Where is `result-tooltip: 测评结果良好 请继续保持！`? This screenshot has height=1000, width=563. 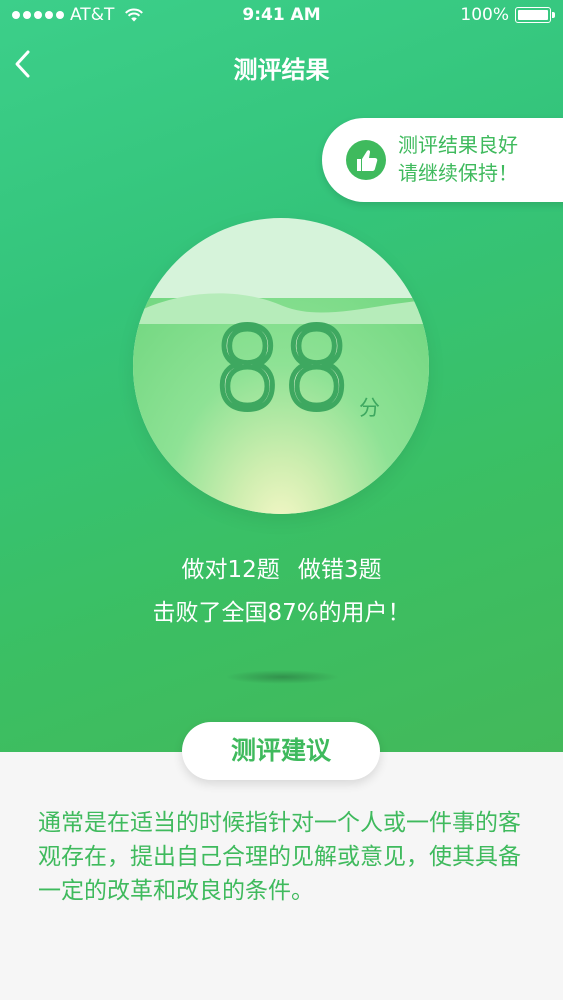
result-tooltip: 测评结果良好 请继续保持！ is located at coordinates (442, 160).